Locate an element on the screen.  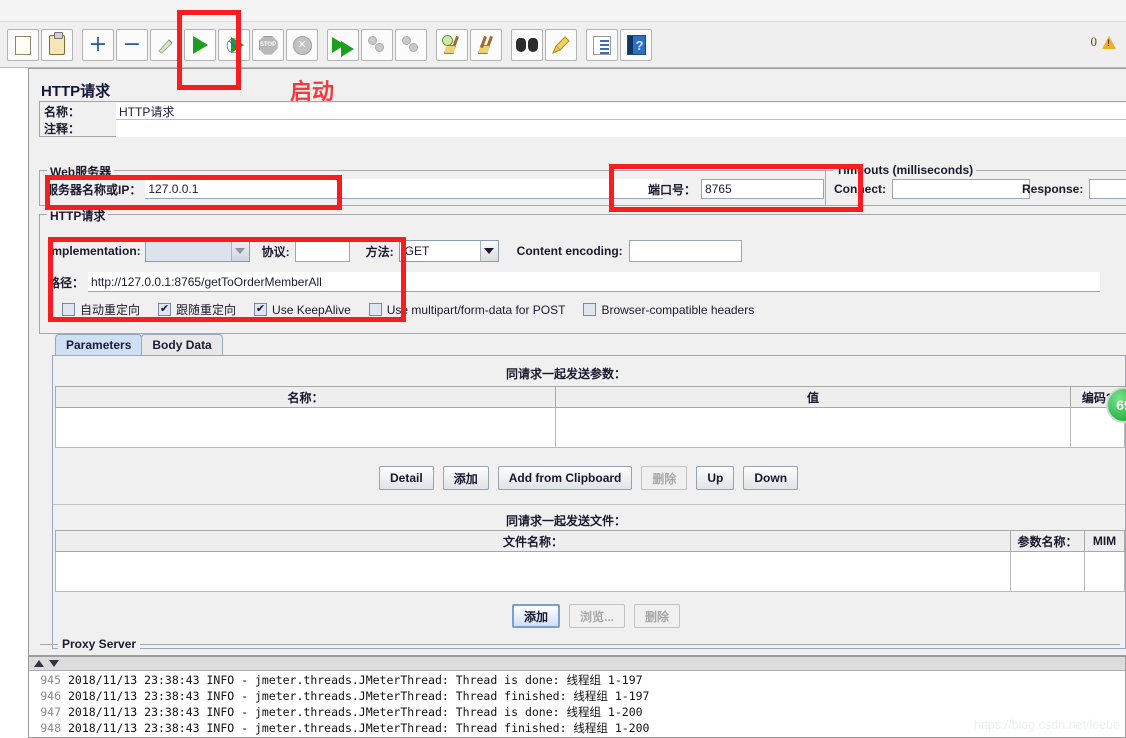
help-icon is located at coordinates (636, 45).